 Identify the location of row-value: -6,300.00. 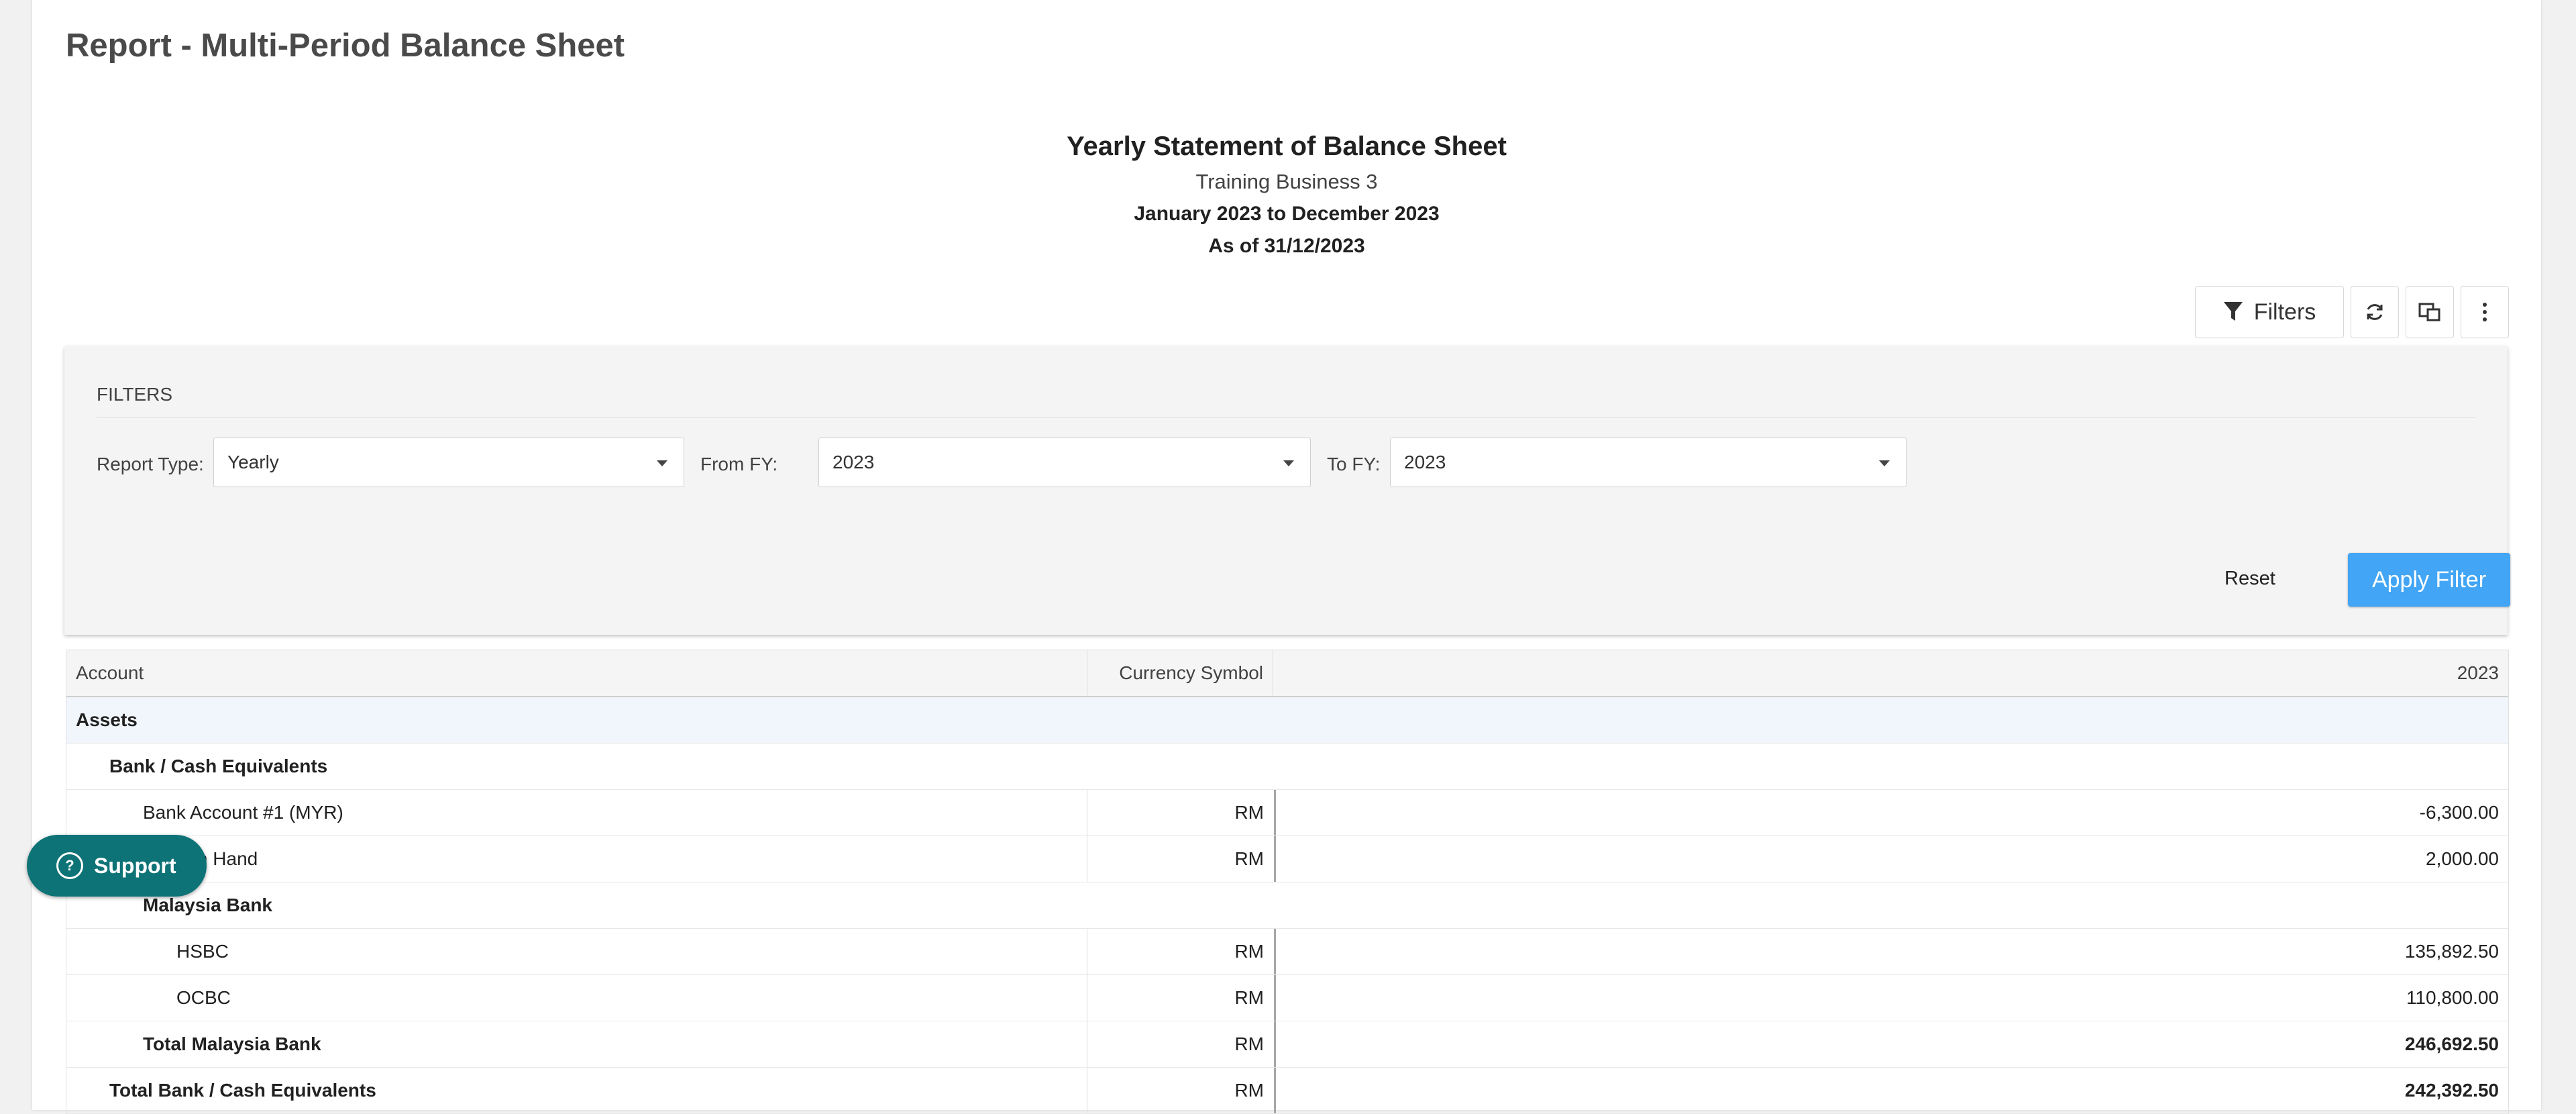
(1891, 812).